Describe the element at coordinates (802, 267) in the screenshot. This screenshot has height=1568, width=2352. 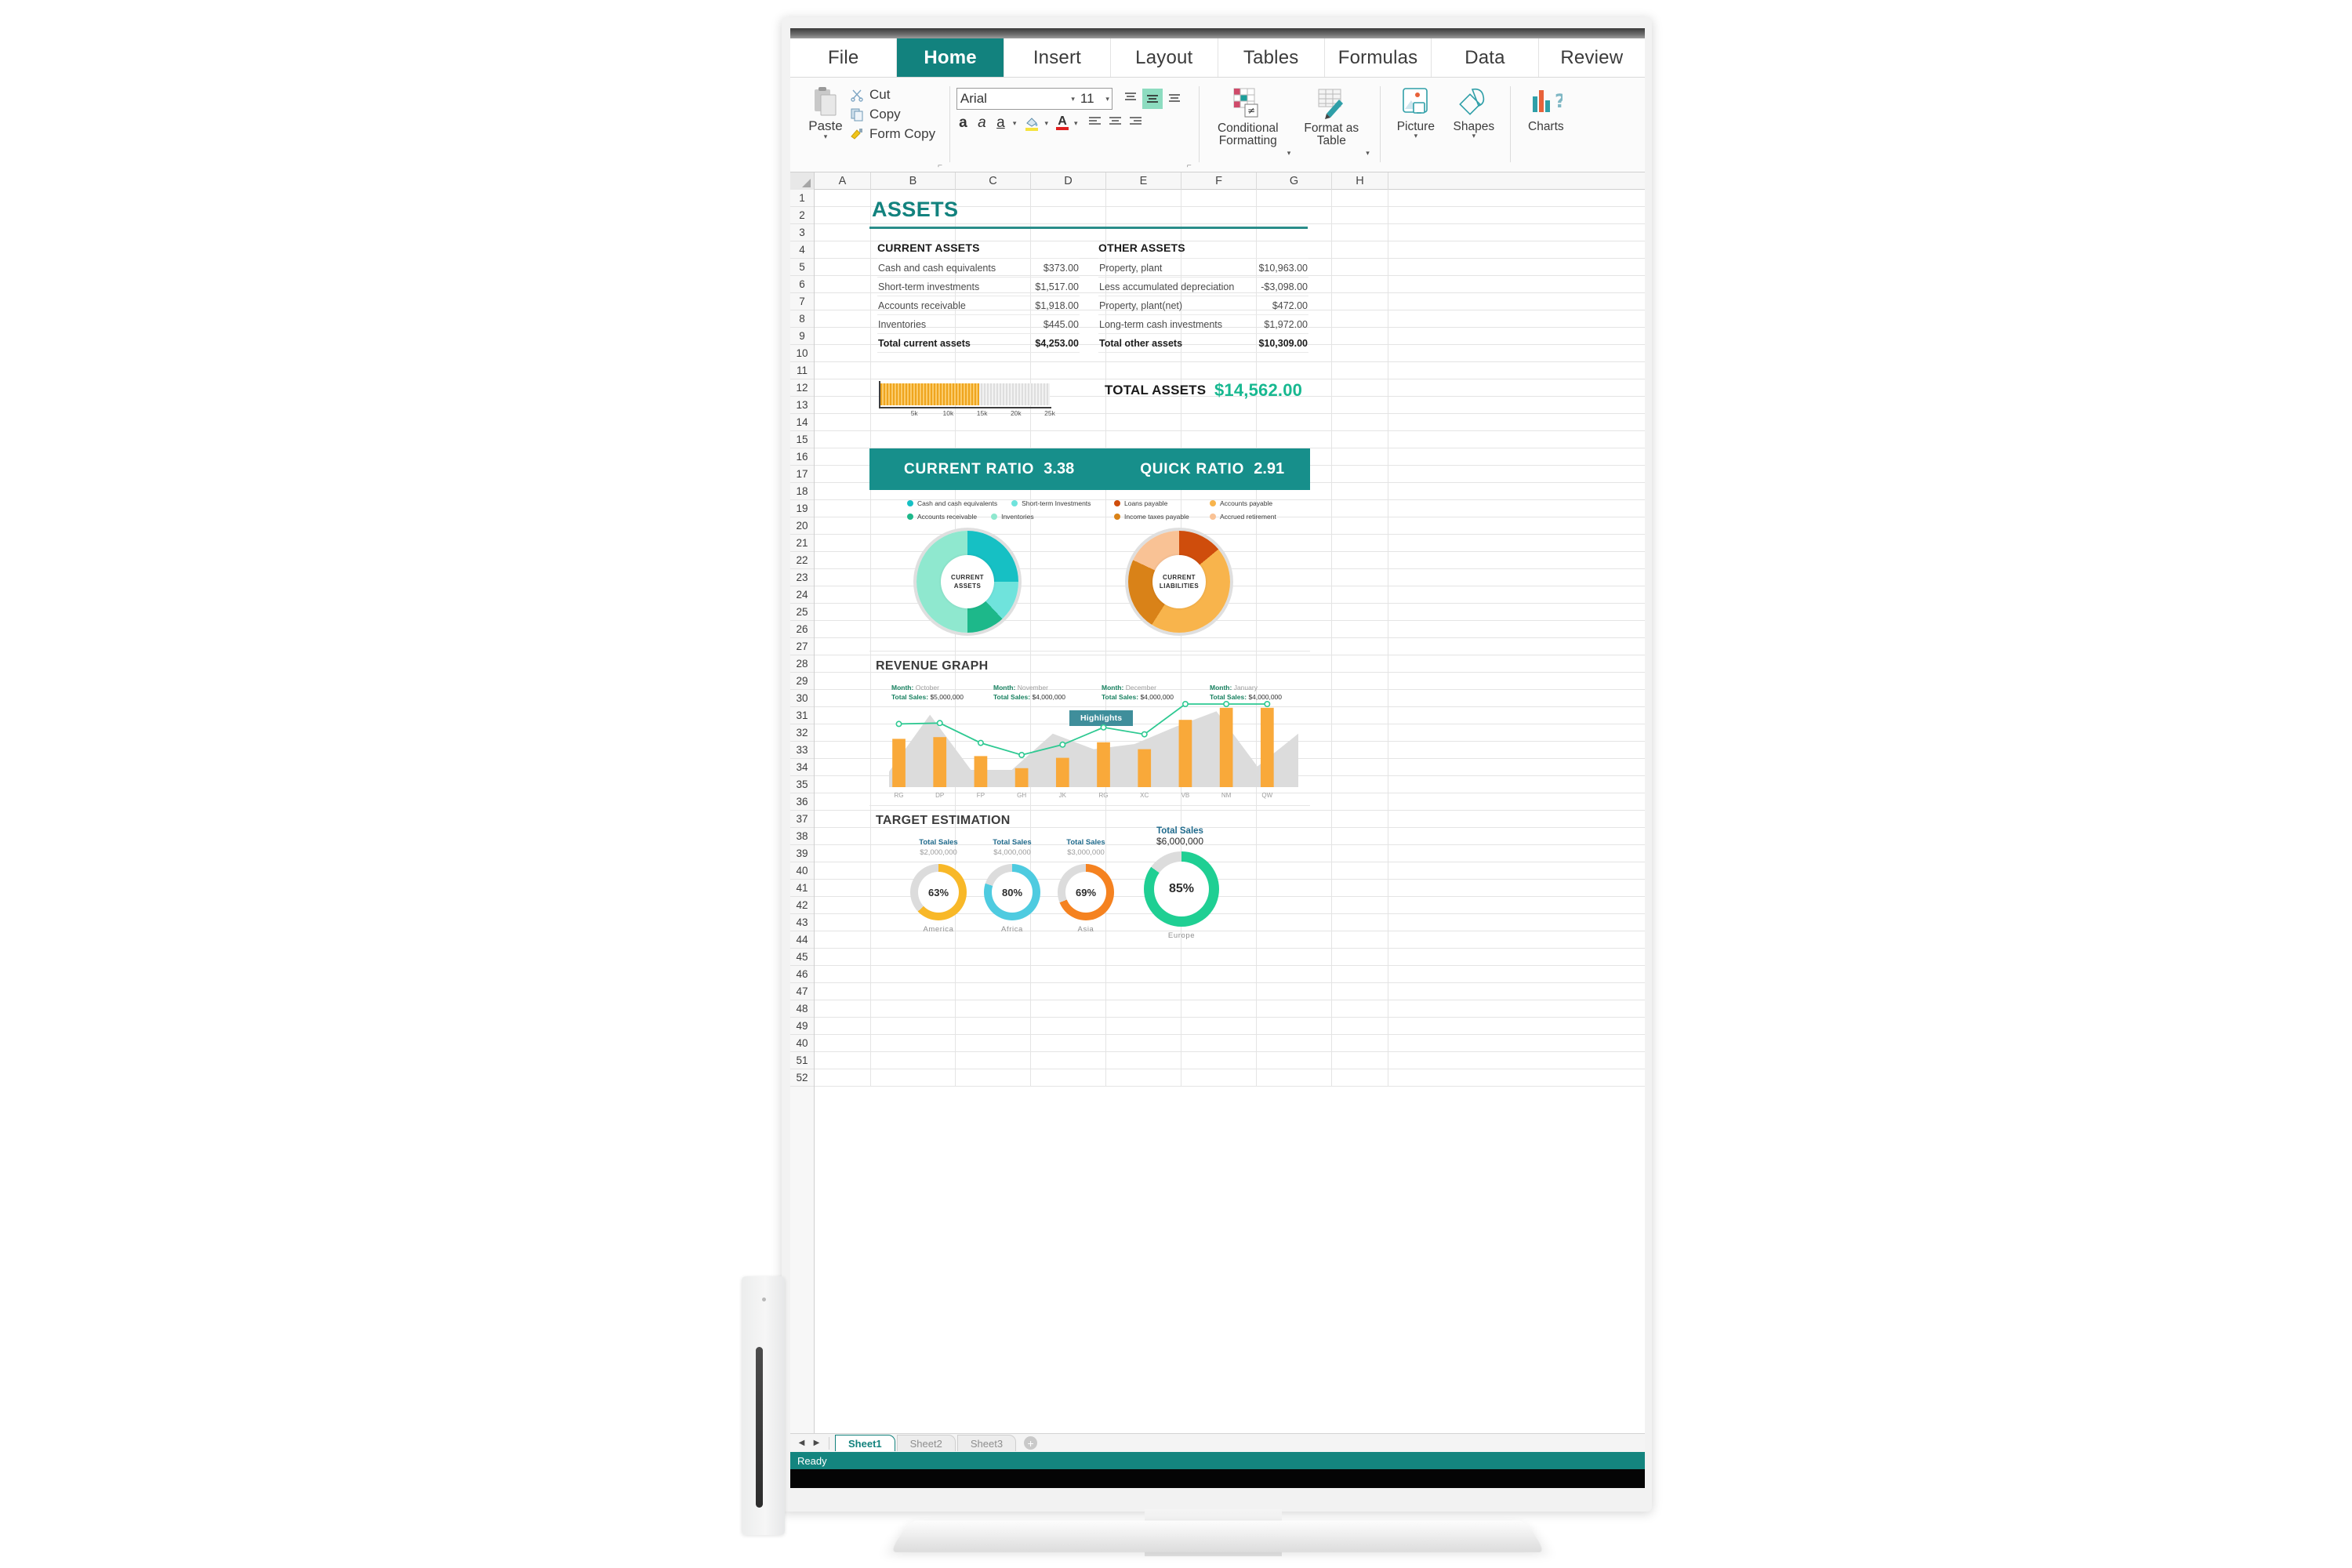
I see `row-header-5: 5` at that location.